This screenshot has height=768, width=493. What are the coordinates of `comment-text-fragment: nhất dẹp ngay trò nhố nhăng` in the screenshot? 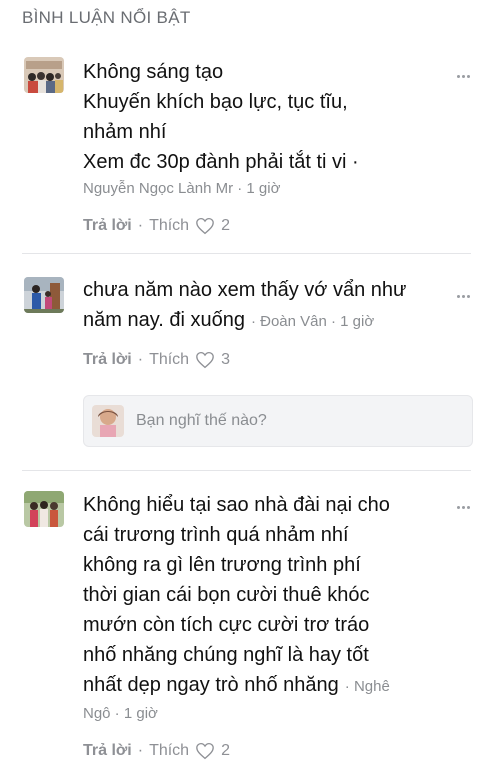 It's located at (211, 685).